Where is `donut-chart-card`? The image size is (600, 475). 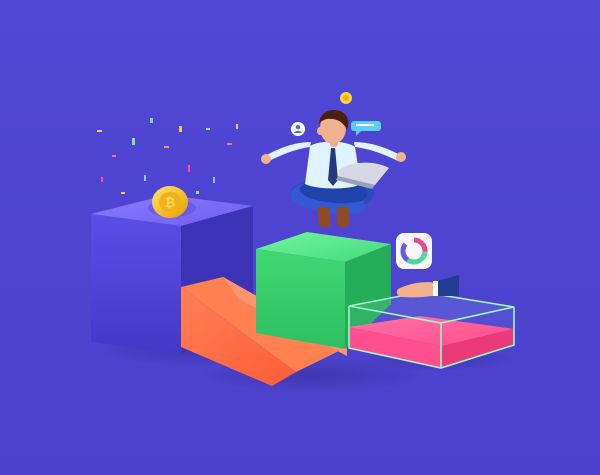
donut-chart-card is located at coordinates (414, 251).